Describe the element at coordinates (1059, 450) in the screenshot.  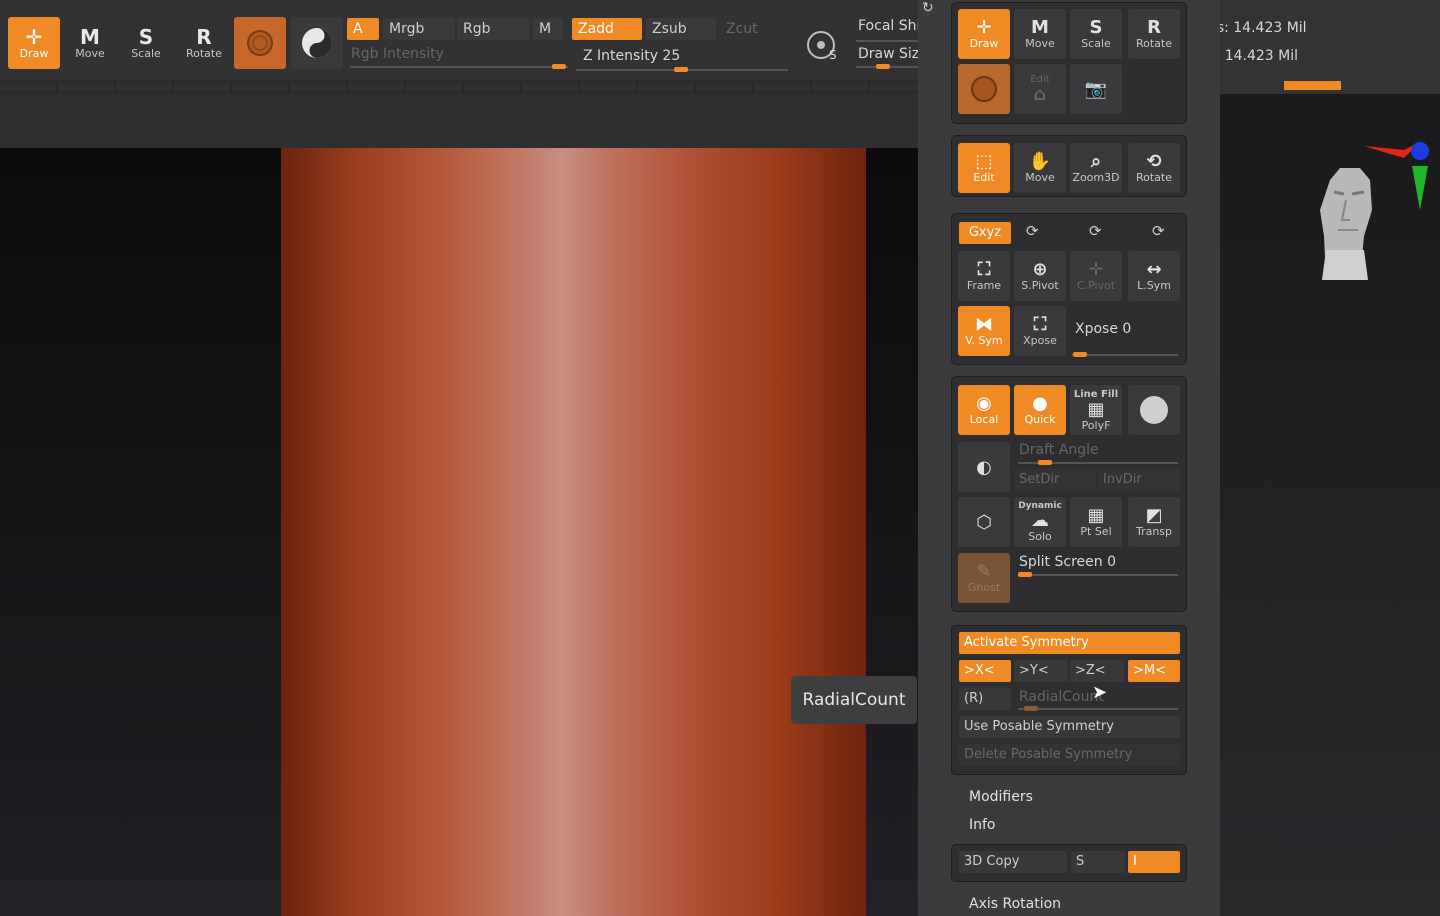
I see `draft-angle-label: Draft Angle` at that location.